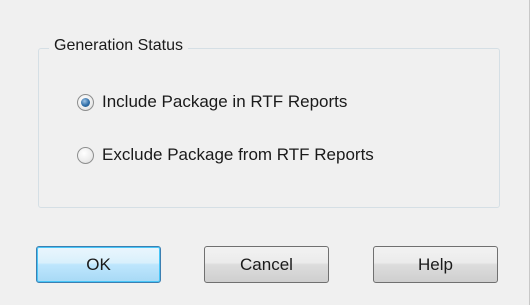 The width and height of the screenshot is (531, 305). Describe the element at coordinates (266, 264) in the screenshot. I see `cancel-button: Cancel` at that location.